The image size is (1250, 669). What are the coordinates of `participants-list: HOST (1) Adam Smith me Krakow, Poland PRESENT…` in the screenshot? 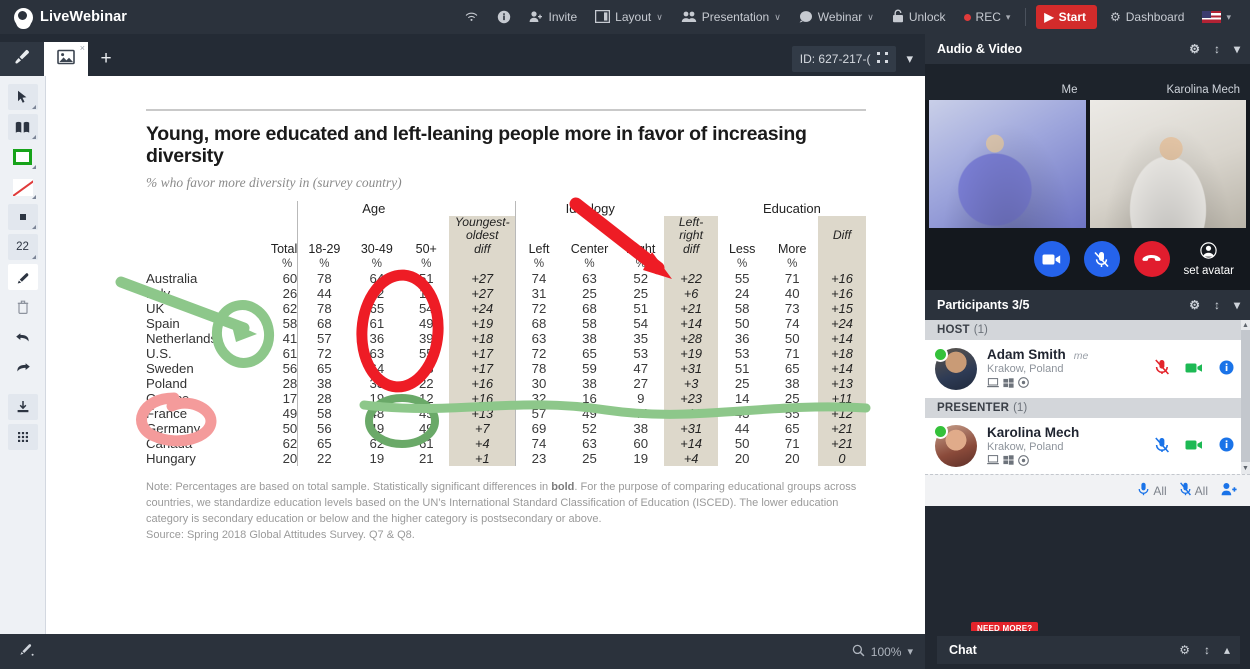 It's located at (1087, 413).